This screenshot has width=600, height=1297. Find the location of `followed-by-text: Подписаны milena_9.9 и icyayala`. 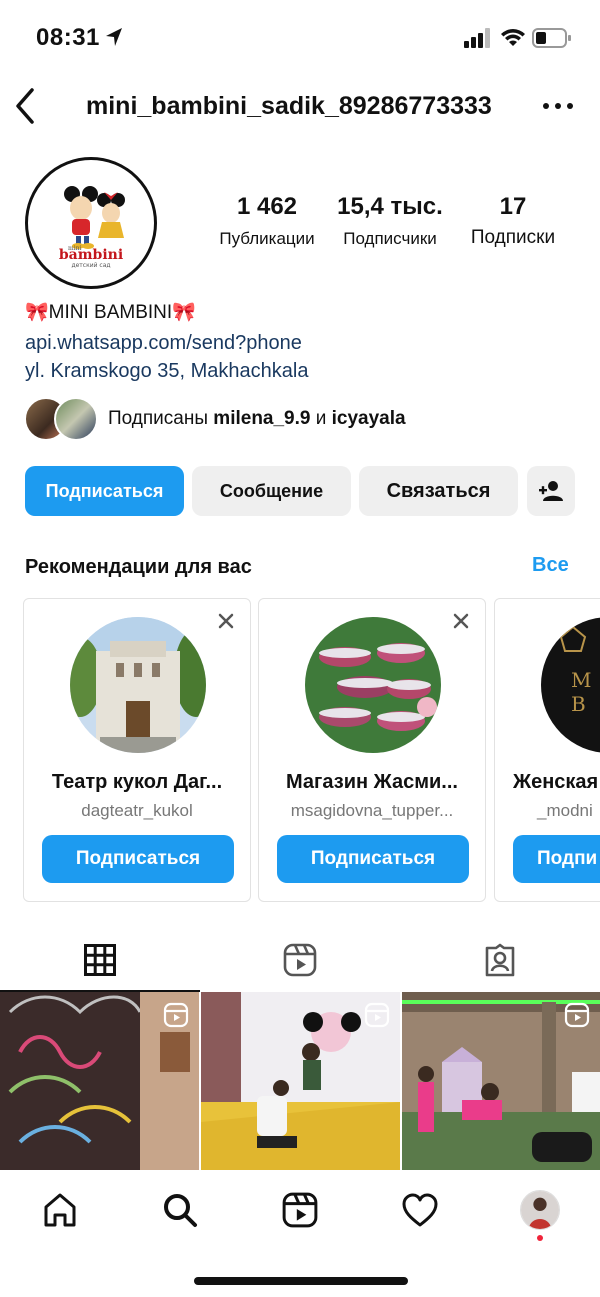

followed-by-text: Подписаны milena_9.9 и icyayala is located at coordinates (257, 419).